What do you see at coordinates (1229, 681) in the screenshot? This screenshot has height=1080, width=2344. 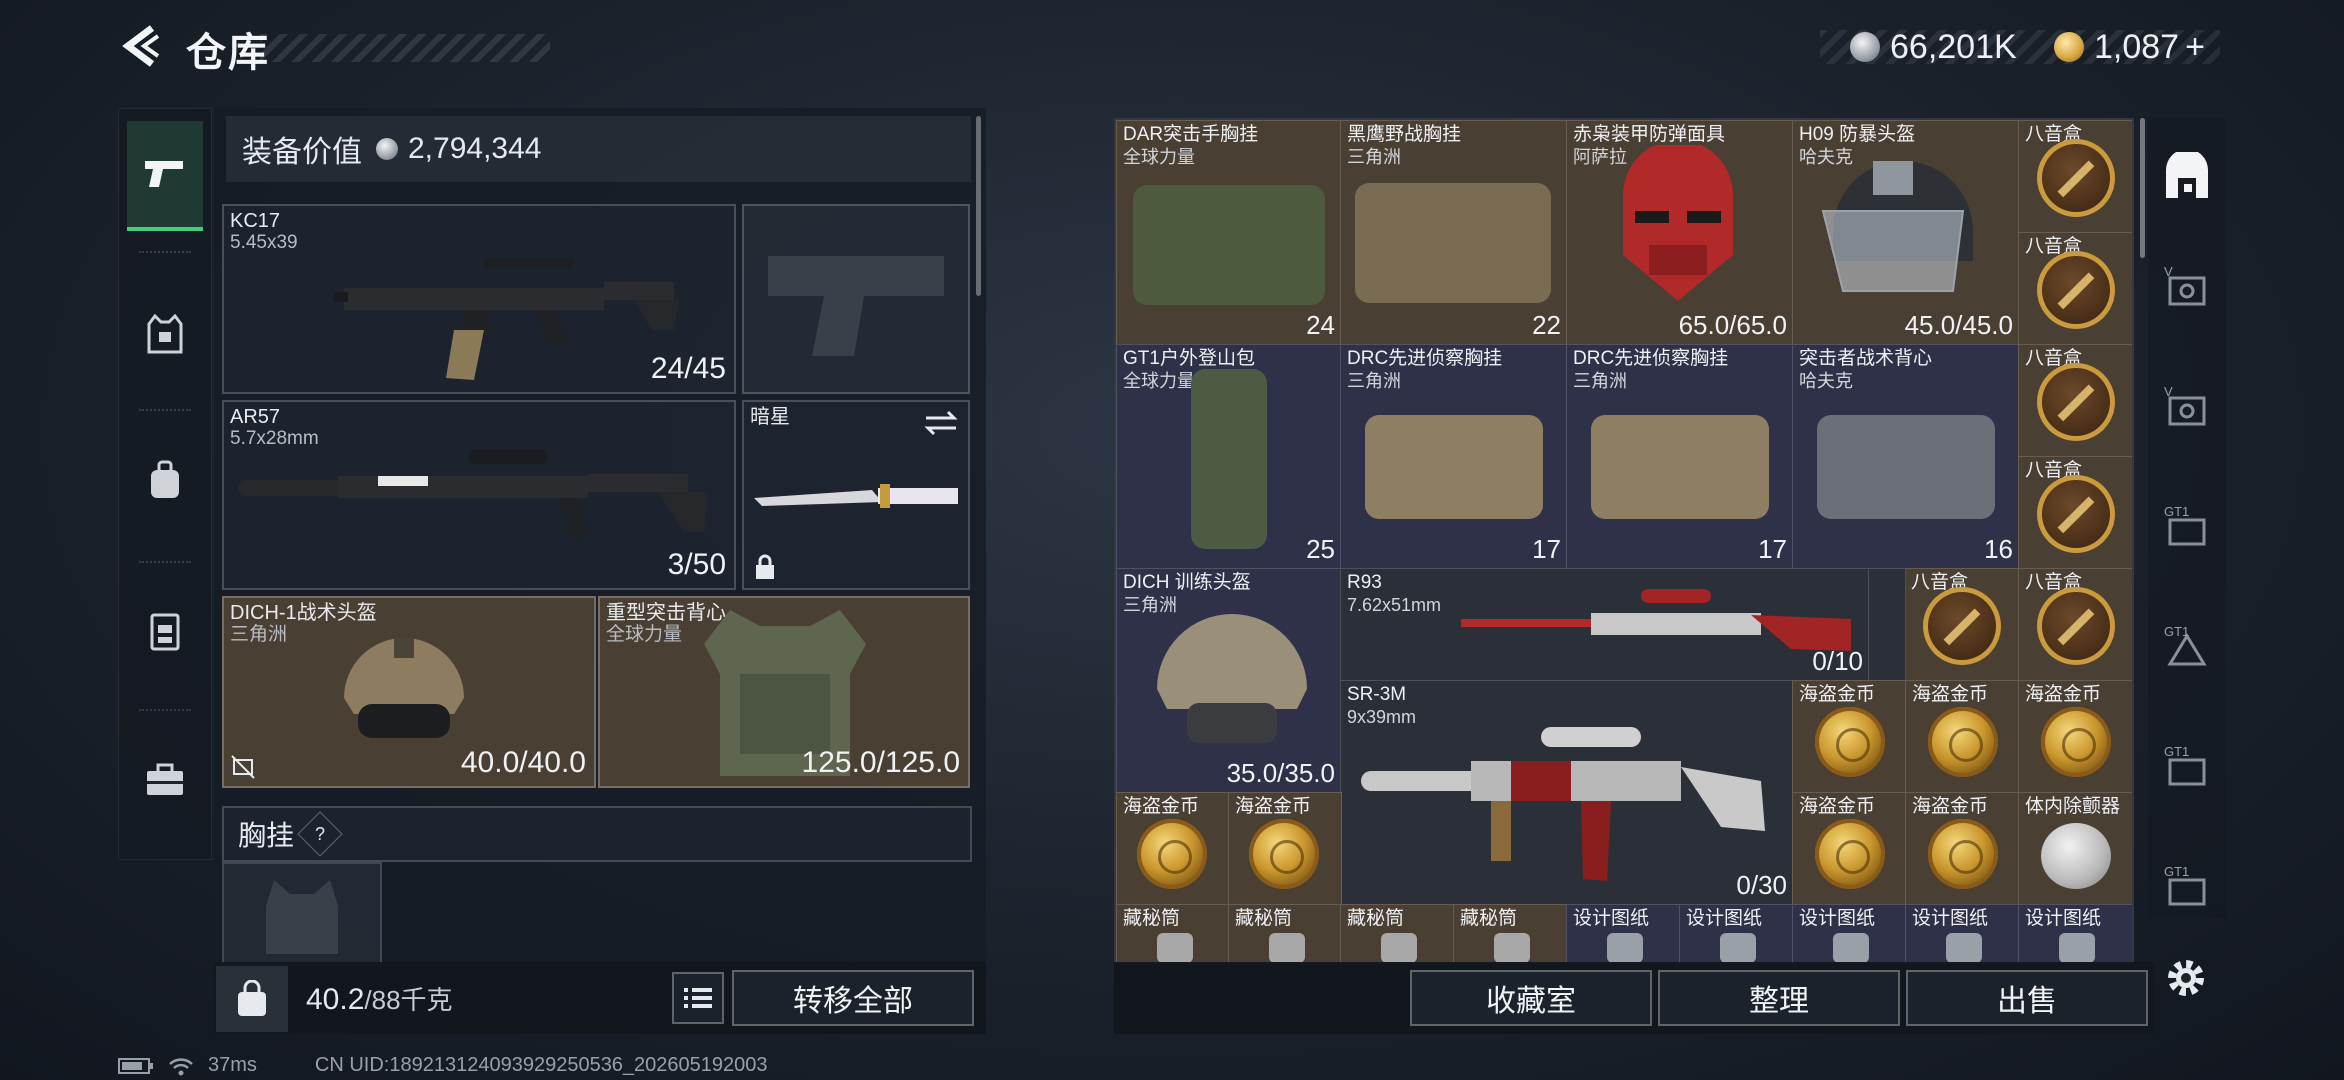 I see `inventory-item: DICH 训练头盔 三角洲 35.0/35.0` at bounding box center [1229, 681].